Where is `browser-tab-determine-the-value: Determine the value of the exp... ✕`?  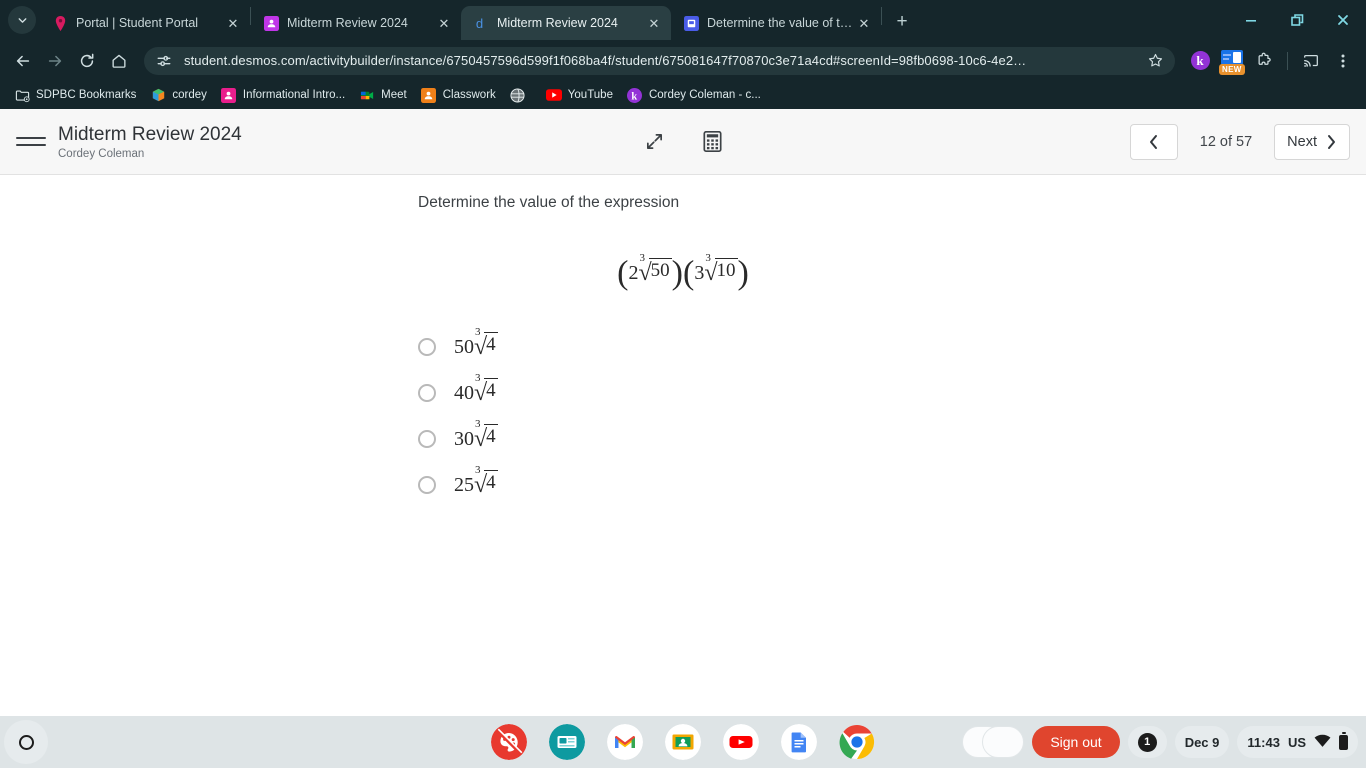
browser-tab-determine-the-value: Determine the value of the exp... ✕ is located at coordinates (776, 23).